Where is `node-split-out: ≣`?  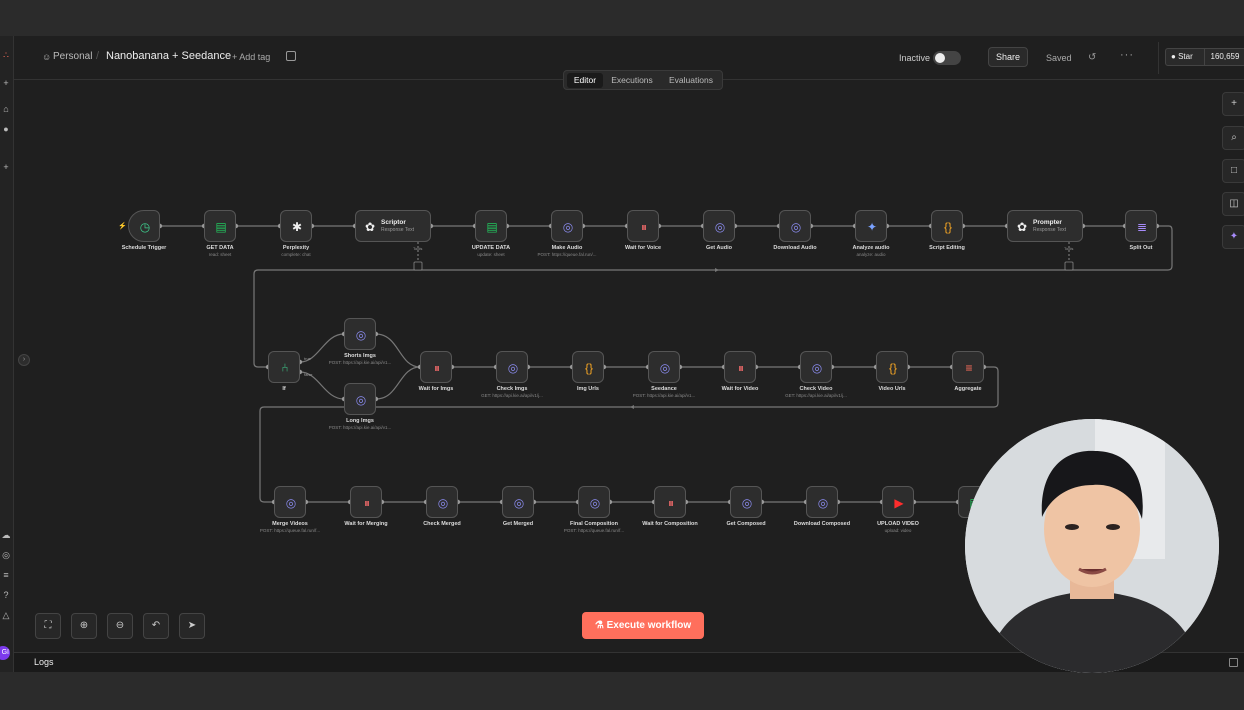
node-split-out: ≣ is located at coordinates (1141, 226).